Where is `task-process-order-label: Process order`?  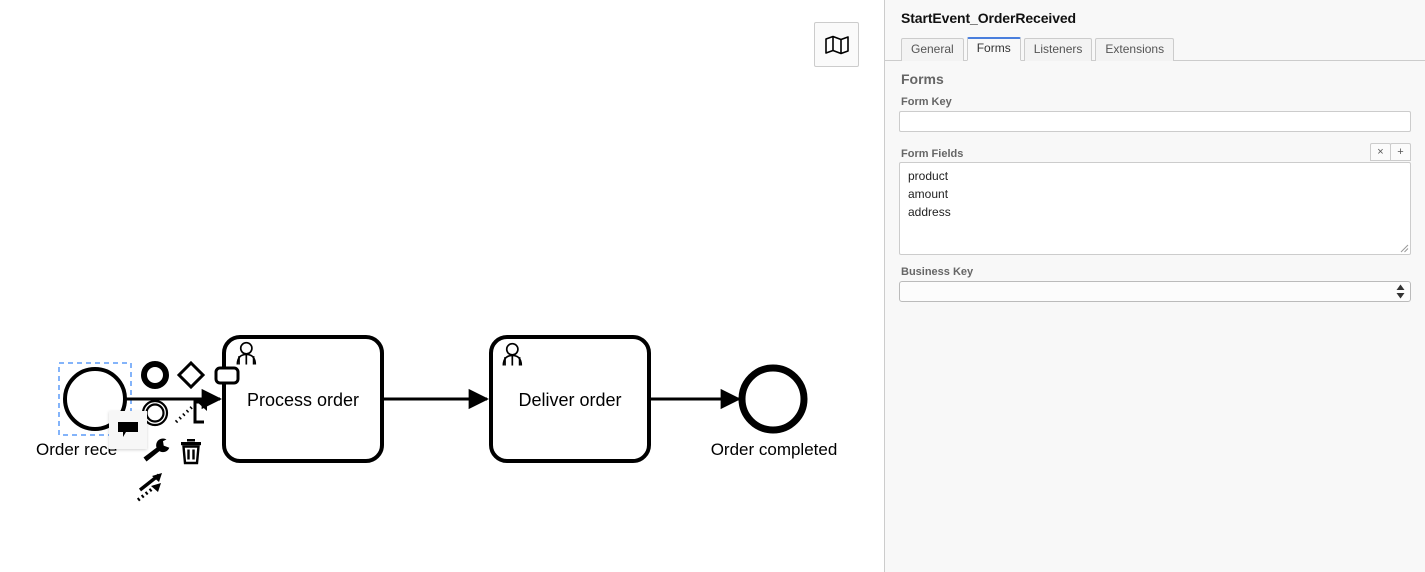
task-process-order-label: Process order is located at coordinates (303, 400).